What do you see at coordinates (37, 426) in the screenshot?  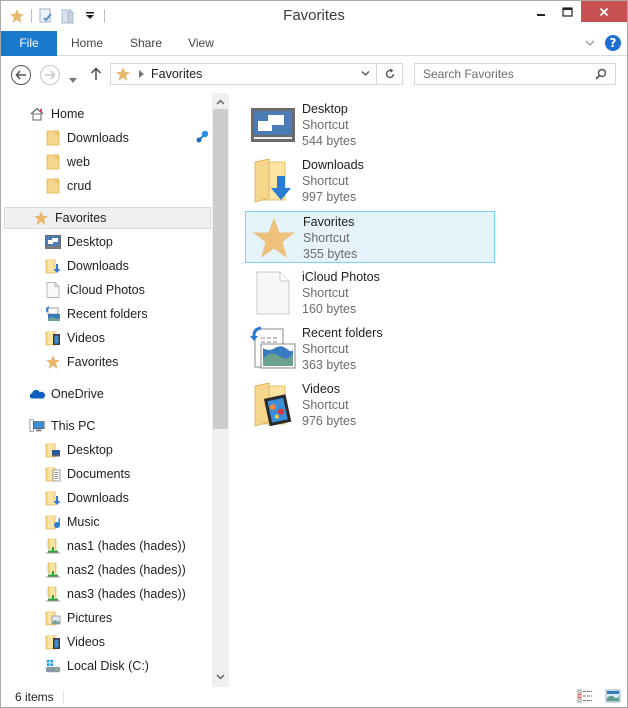 I see `this-pc-icon` at bounding box center [37, 426].